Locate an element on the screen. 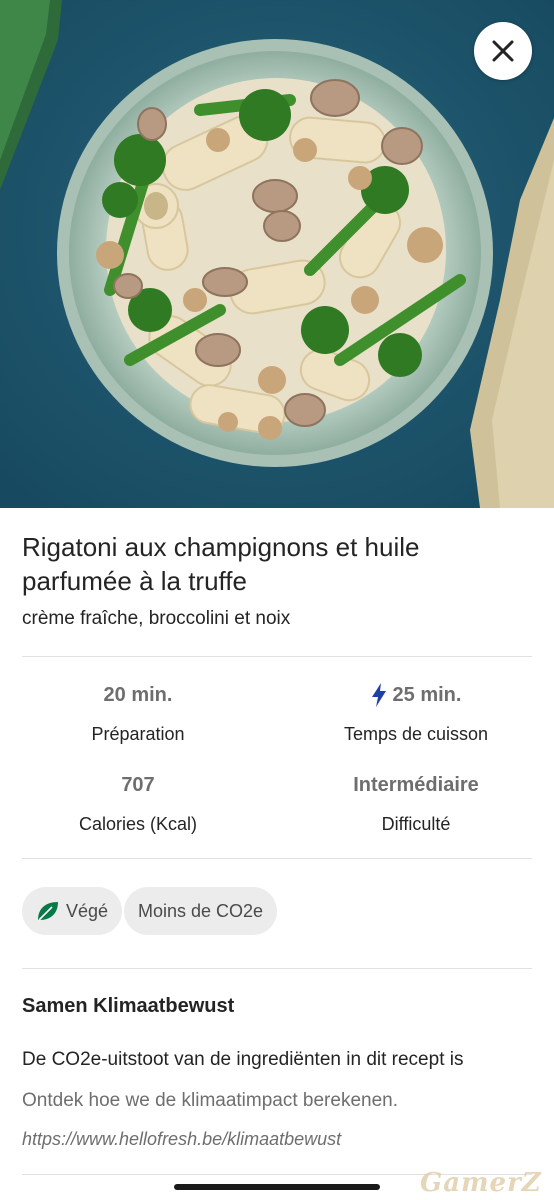 Image resolution: width=554 pixels, height=1200 pixels. close-button is located at coordinates (503, 51).